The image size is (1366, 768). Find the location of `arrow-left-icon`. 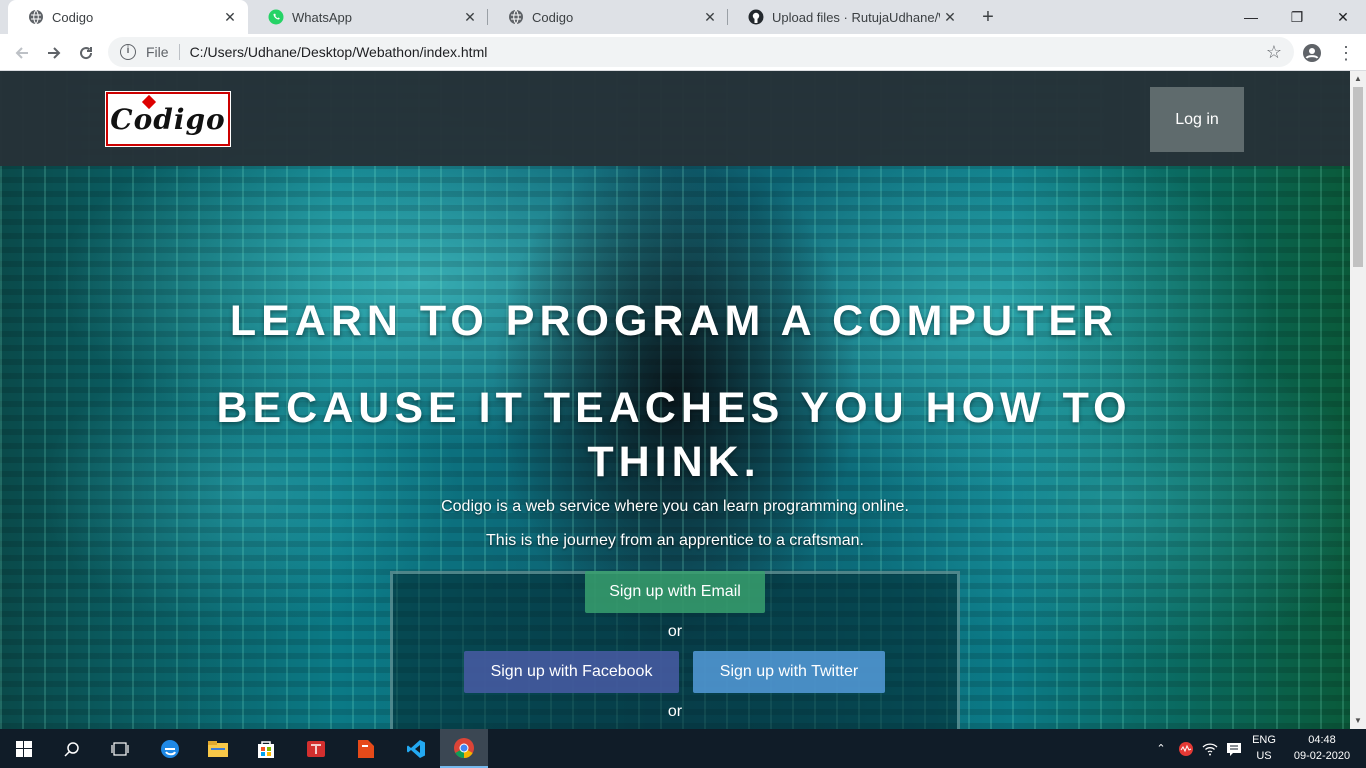

arrow-left-icon is located at coordinates (21, 53).